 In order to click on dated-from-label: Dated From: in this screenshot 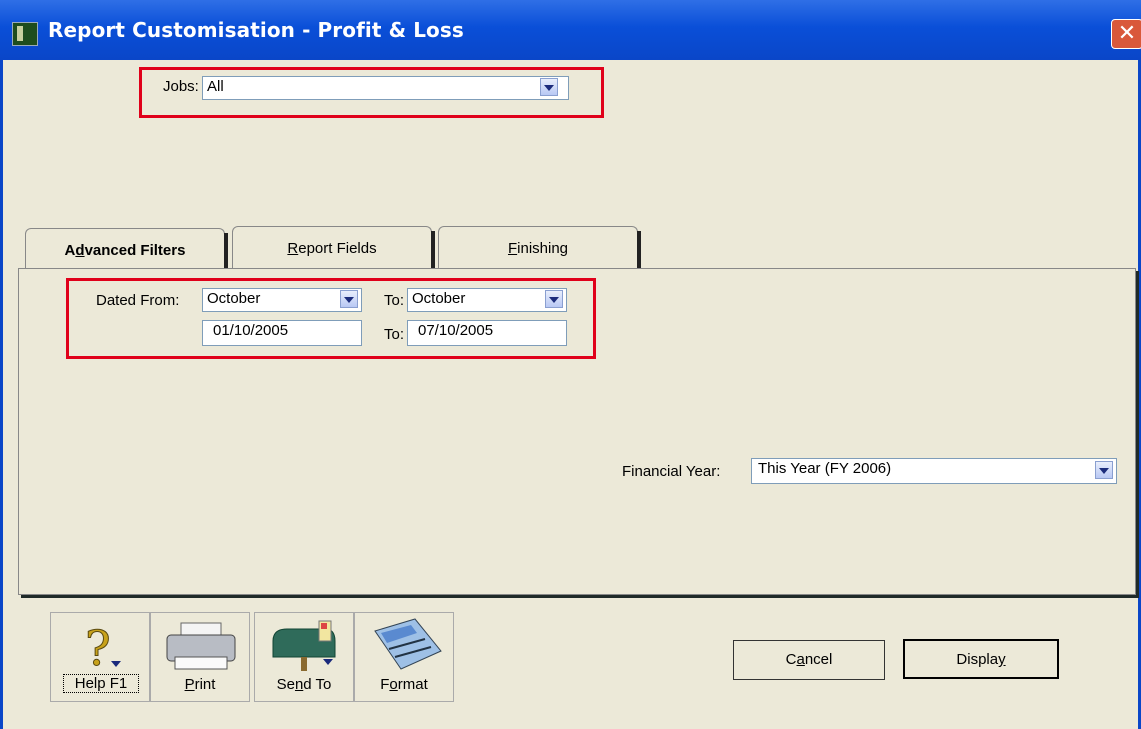, I will do `click(138, 300)`.